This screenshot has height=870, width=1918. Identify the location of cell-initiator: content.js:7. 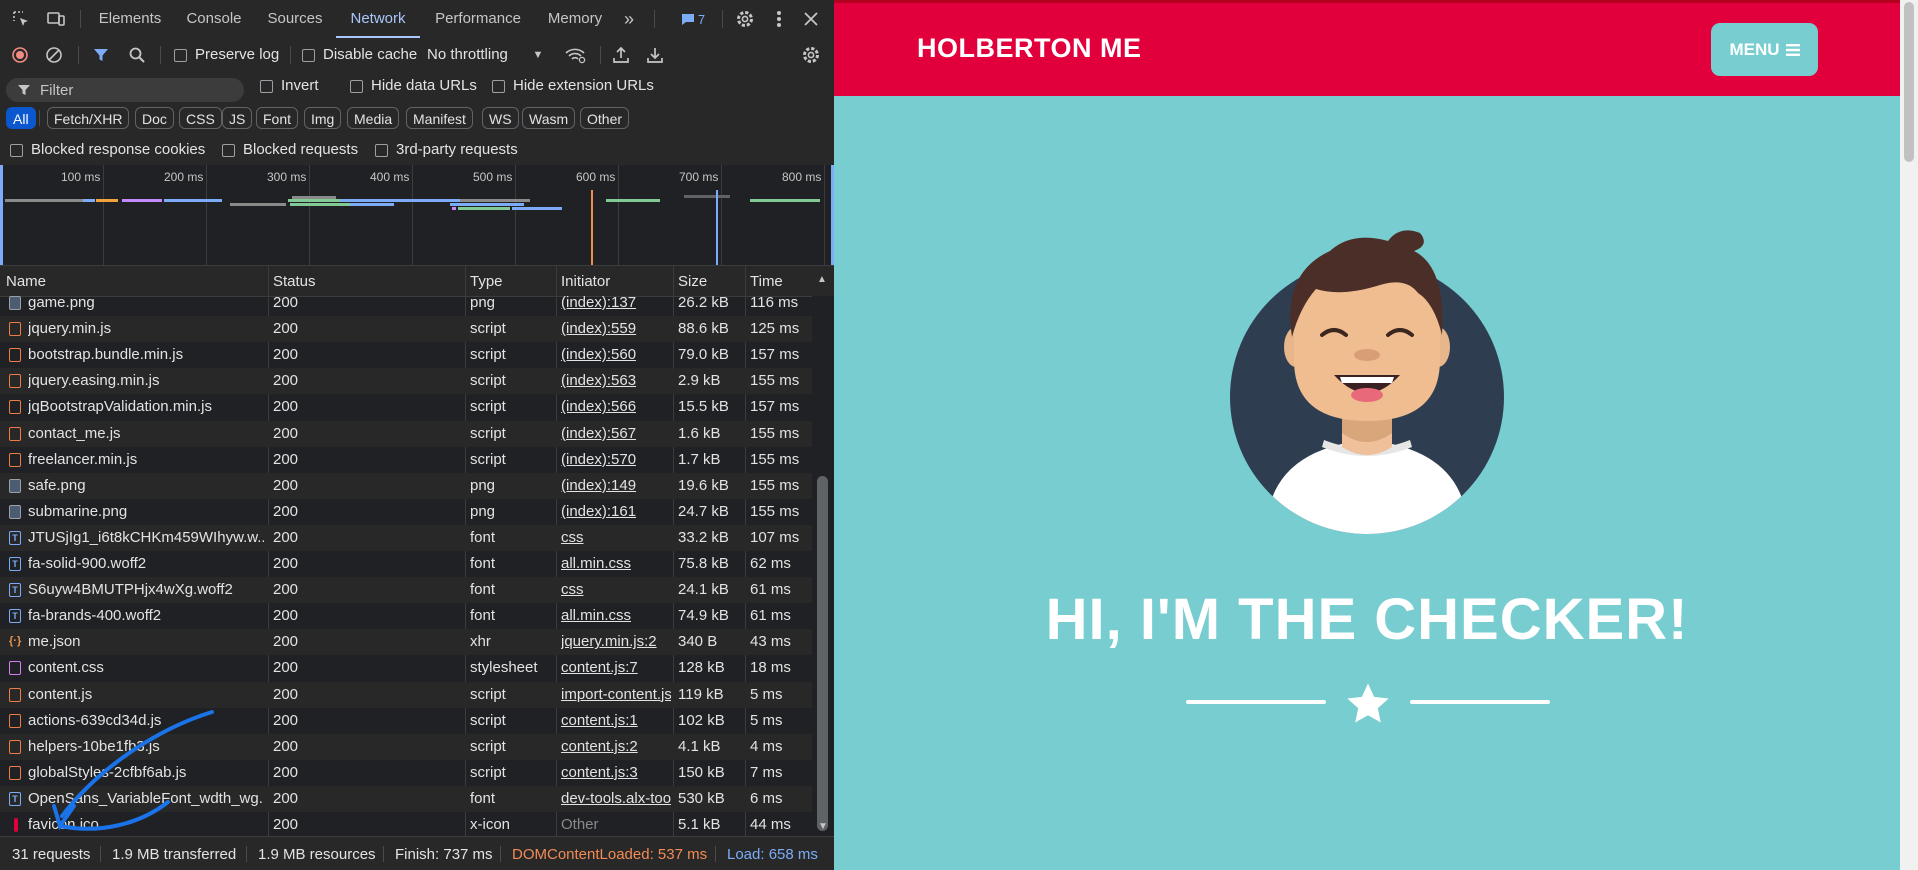
(616, 667).